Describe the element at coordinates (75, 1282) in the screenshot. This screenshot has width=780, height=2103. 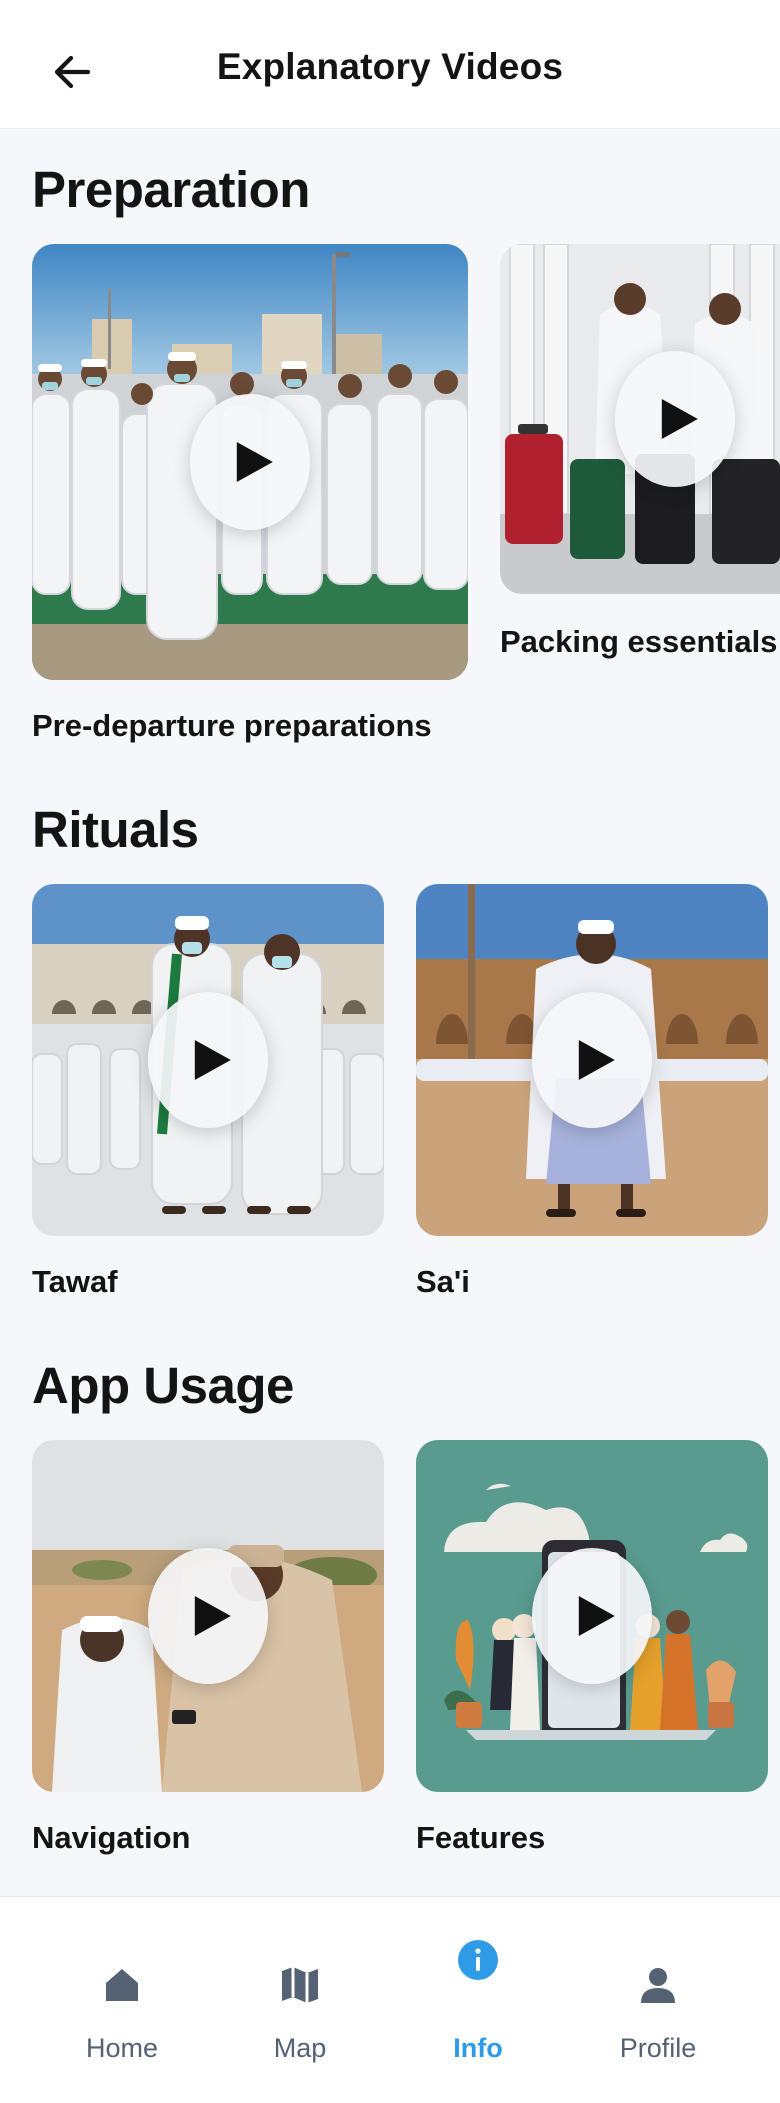
I see `video-title: Tawaf` at that location.